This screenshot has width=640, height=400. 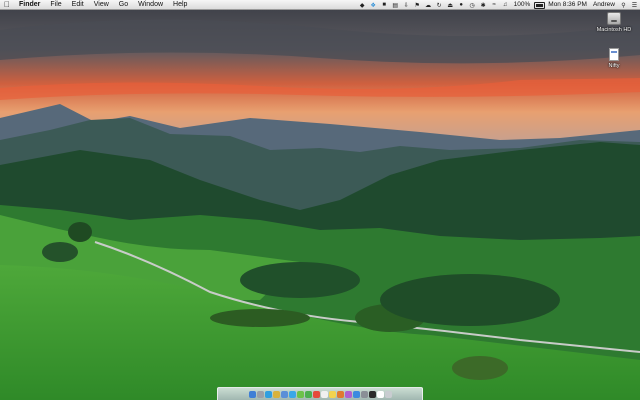 What do you see at coordinates (380, 394) in the screenshot?
I see `dock-app-textedit` at bounding box center [380, 394].